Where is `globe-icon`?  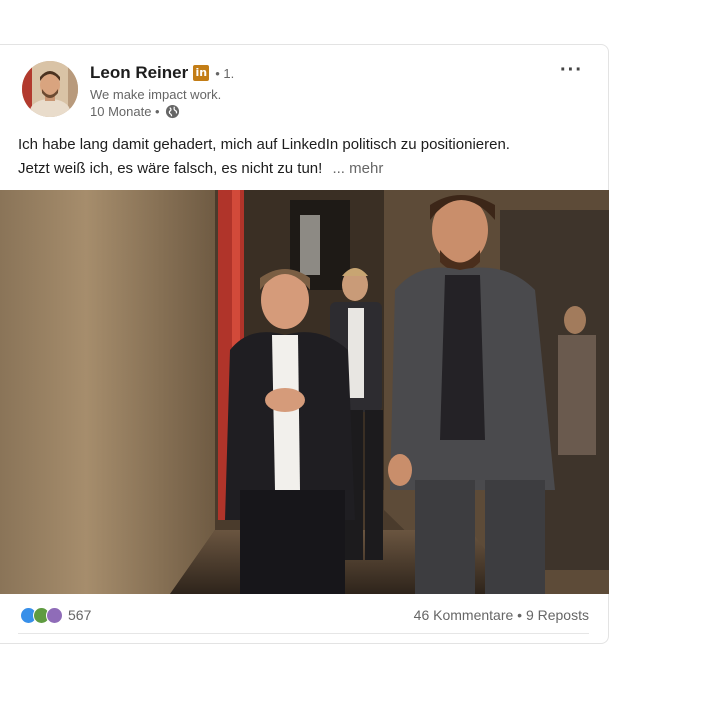
globe-icon is located at coordinates (172, 111).